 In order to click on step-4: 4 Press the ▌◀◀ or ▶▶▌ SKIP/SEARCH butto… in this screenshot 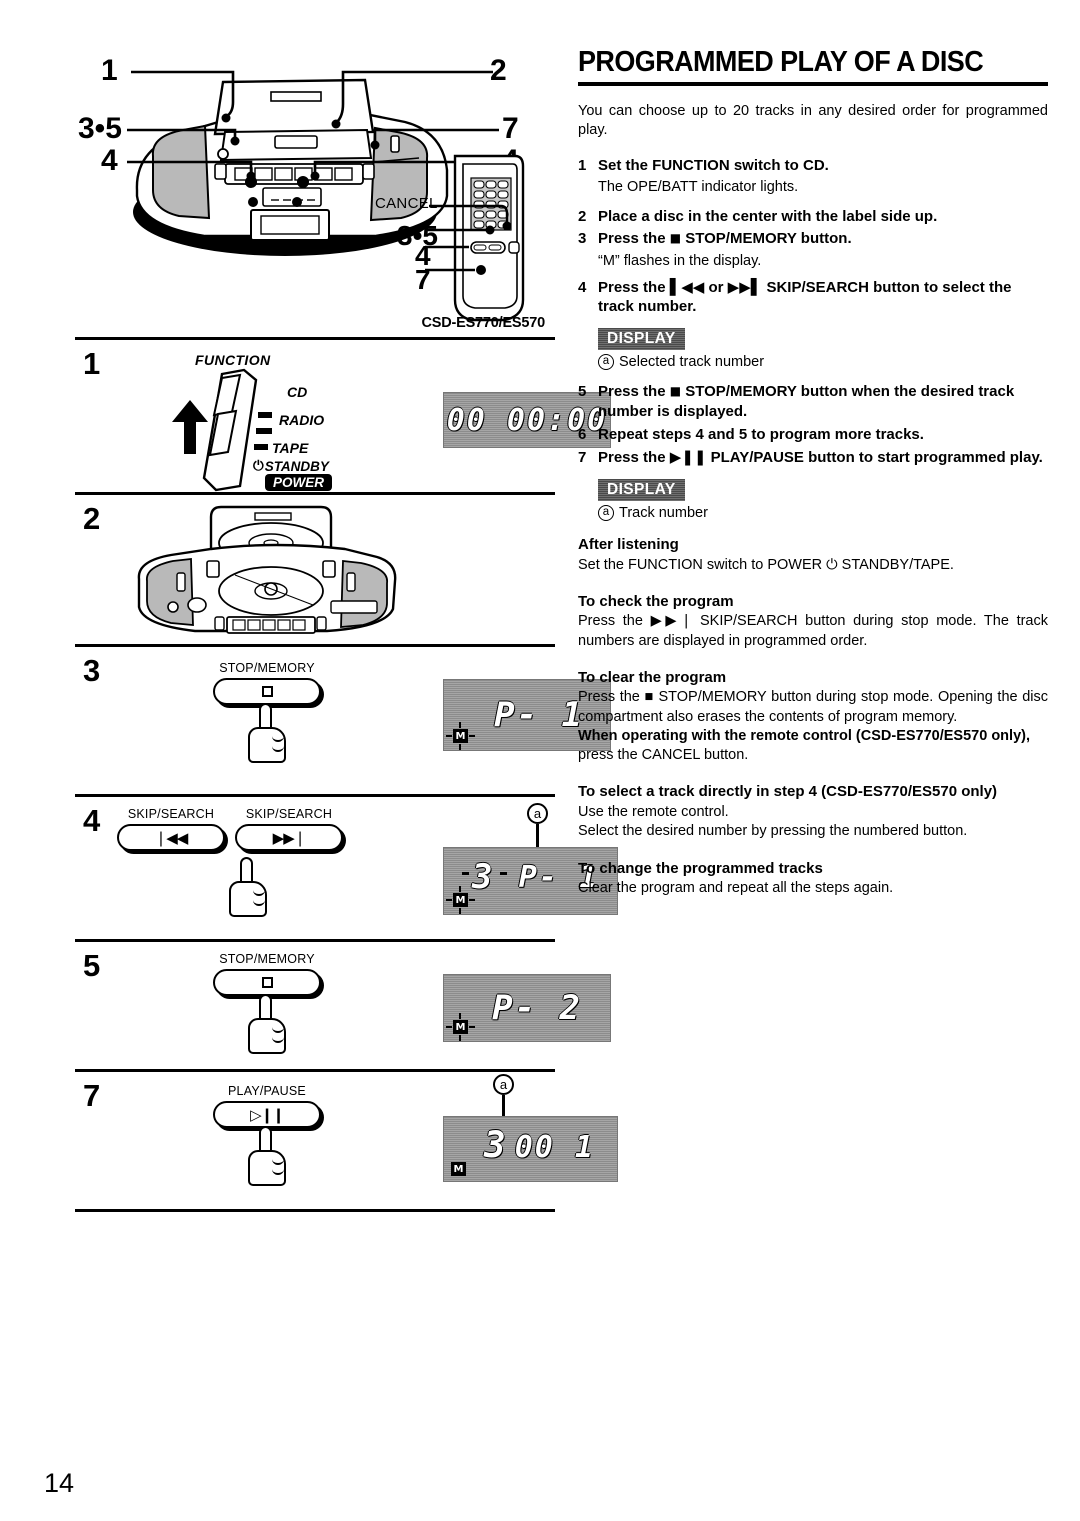, I will do `click(813, 298)`.